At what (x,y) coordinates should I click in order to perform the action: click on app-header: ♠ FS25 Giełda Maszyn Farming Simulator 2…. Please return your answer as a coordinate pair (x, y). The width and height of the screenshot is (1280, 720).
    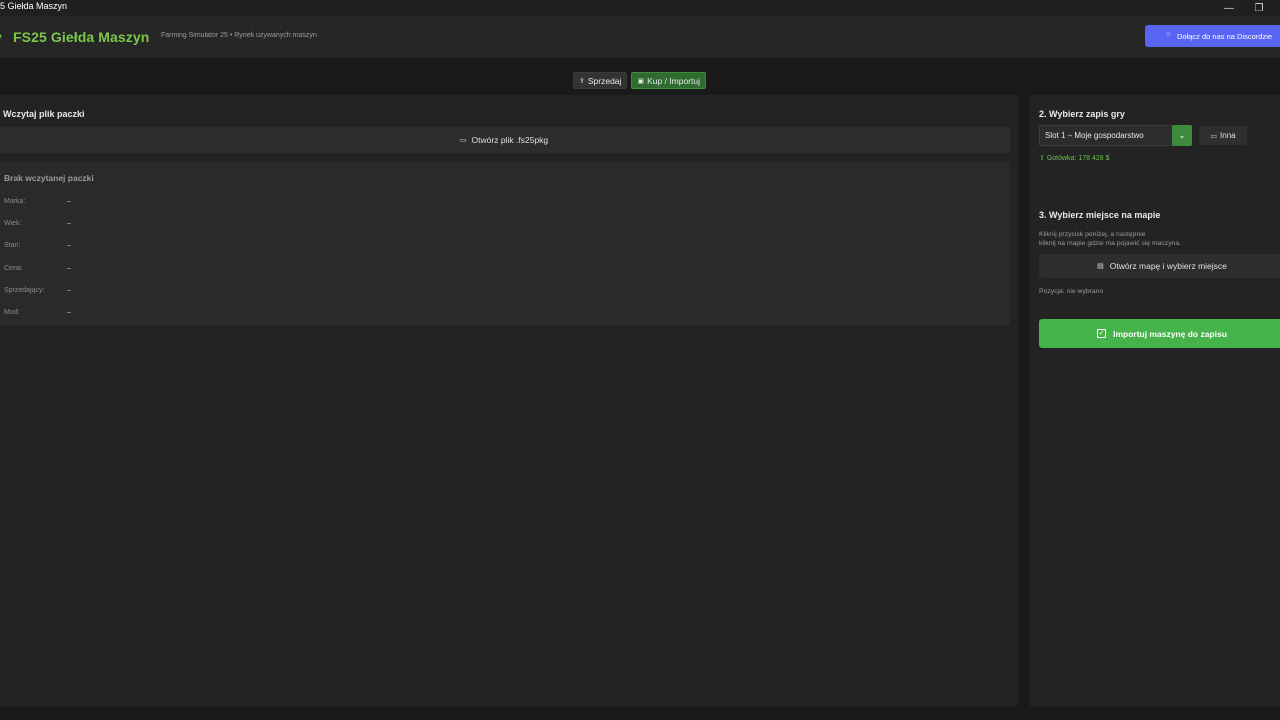
    Looking at the image, I should click on (640, 37).